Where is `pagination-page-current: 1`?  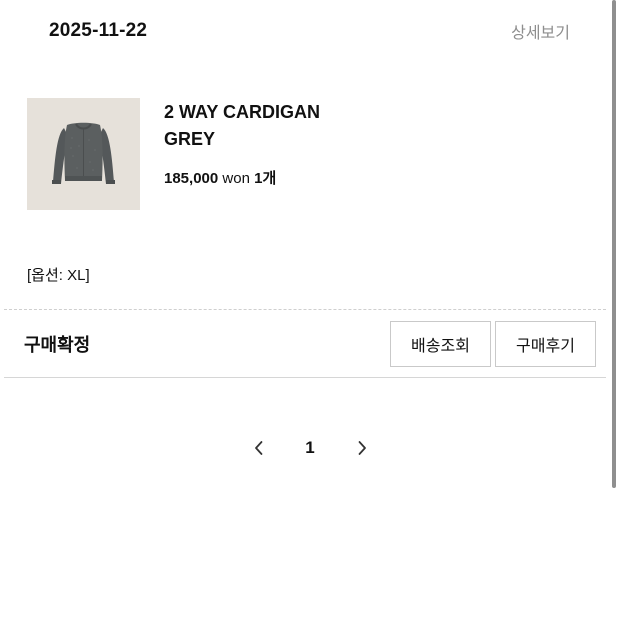 pagination-page-current: 1 is located at coordinates (310, 448).